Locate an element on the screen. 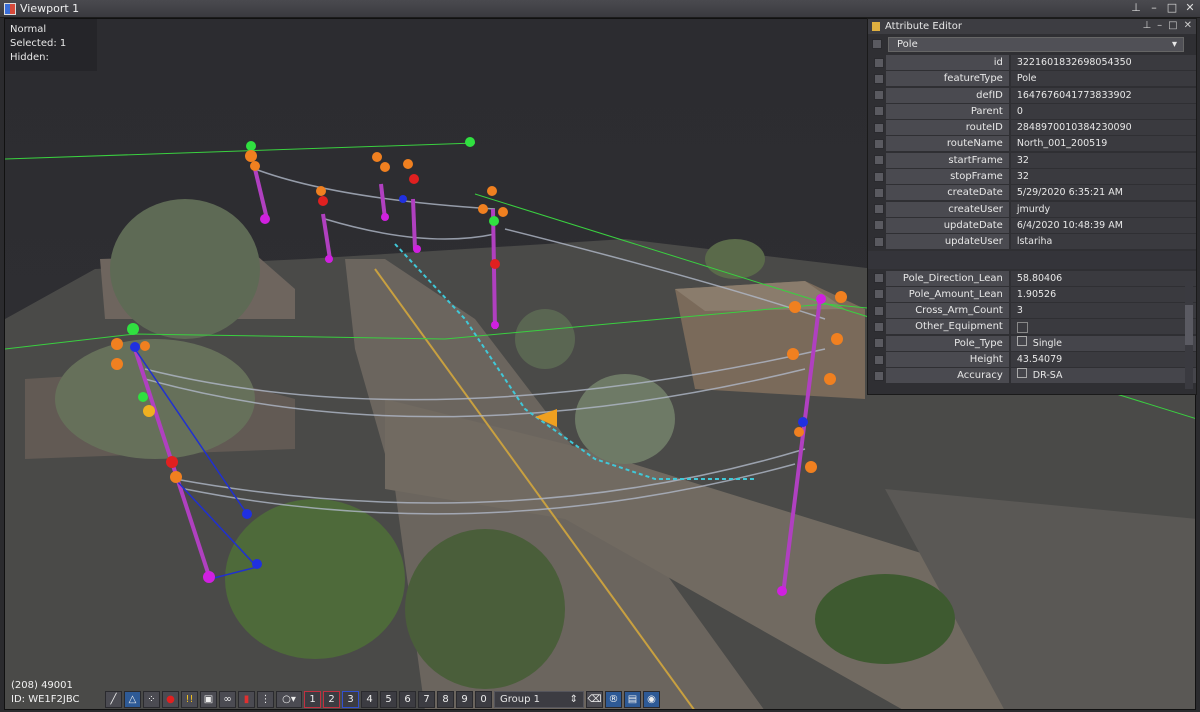  warning-triangle-icon: △ is located at coordinates (132, 699).